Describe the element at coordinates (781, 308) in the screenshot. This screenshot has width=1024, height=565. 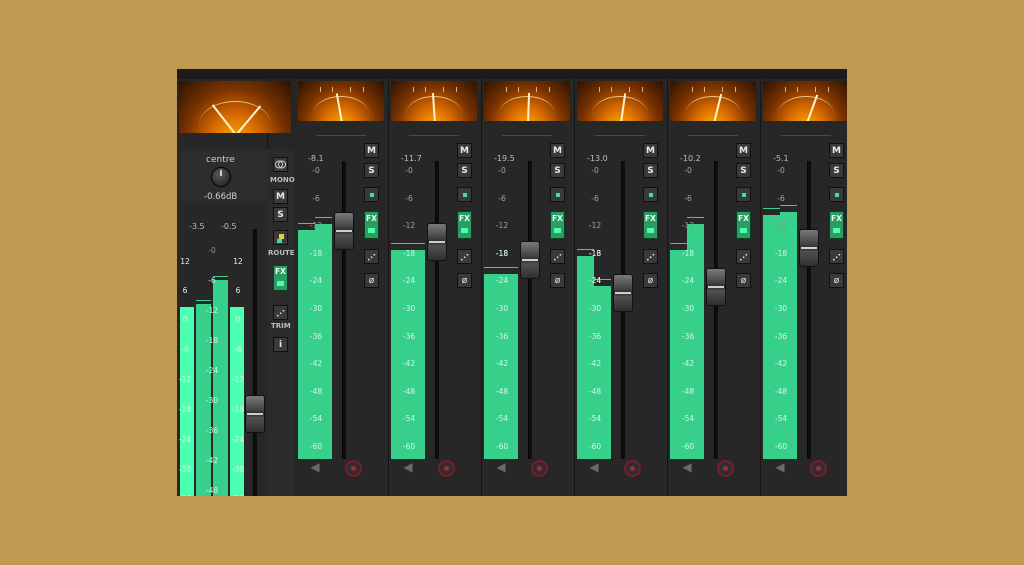
I see `channel-scale-label-overlay: -30` at that location.